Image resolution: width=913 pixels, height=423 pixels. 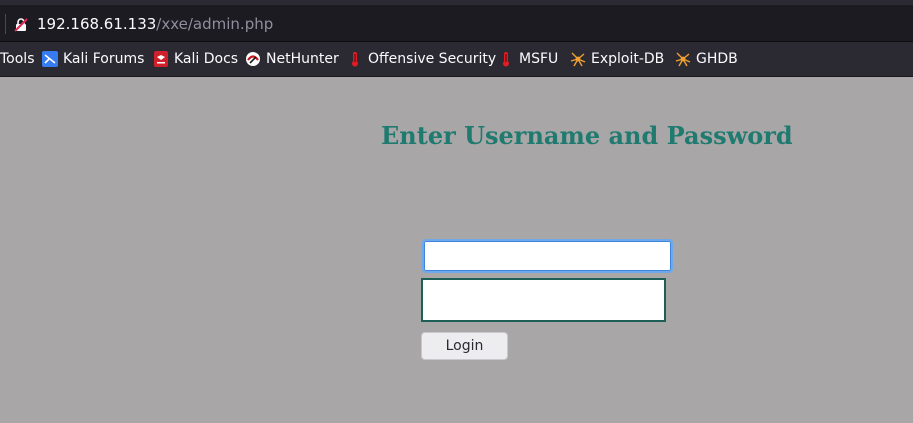 I want to click on bookmark-label: MSFU, so click(x=539, y=59).